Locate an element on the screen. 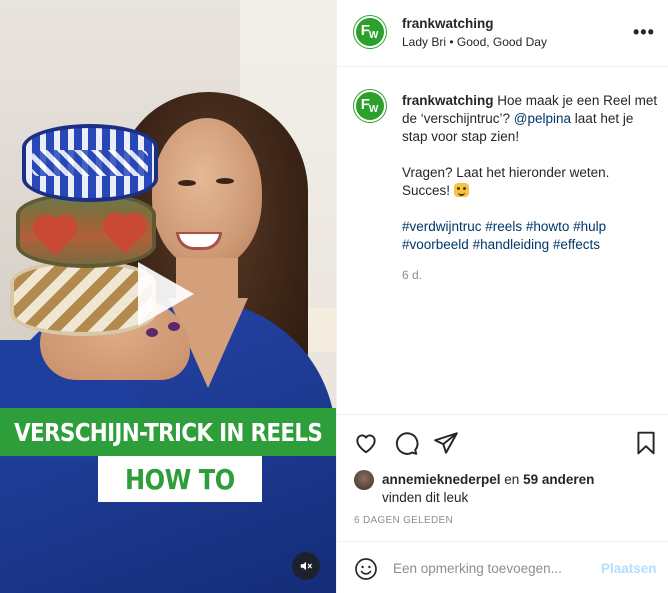 This screenshot has width=668, height=593. liker-avatar is located at coordinates (364, 480).